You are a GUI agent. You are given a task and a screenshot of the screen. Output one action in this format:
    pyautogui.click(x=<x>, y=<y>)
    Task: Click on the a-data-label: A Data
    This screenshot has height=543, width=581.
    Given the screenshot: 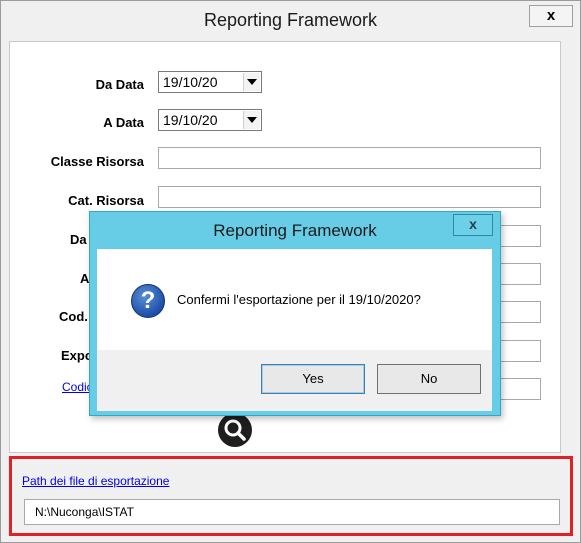 What is the action you would take?
    pyautogui.click(x=123, y=122)
    